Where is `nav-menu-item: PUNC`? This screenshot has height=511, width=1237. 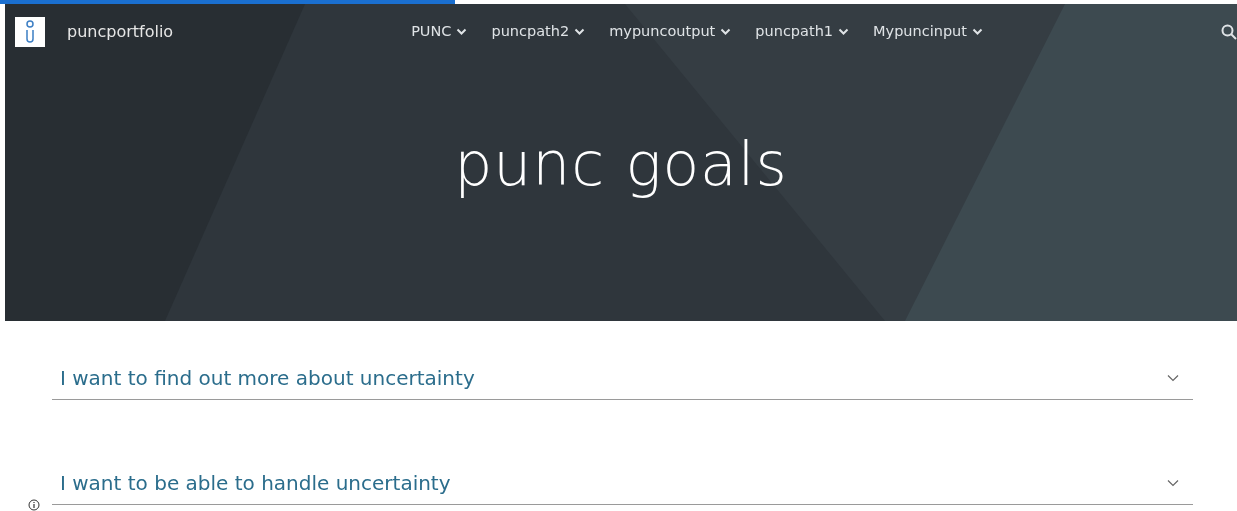 nav-menu-item: PUNC is located at coordinates (439, 31).